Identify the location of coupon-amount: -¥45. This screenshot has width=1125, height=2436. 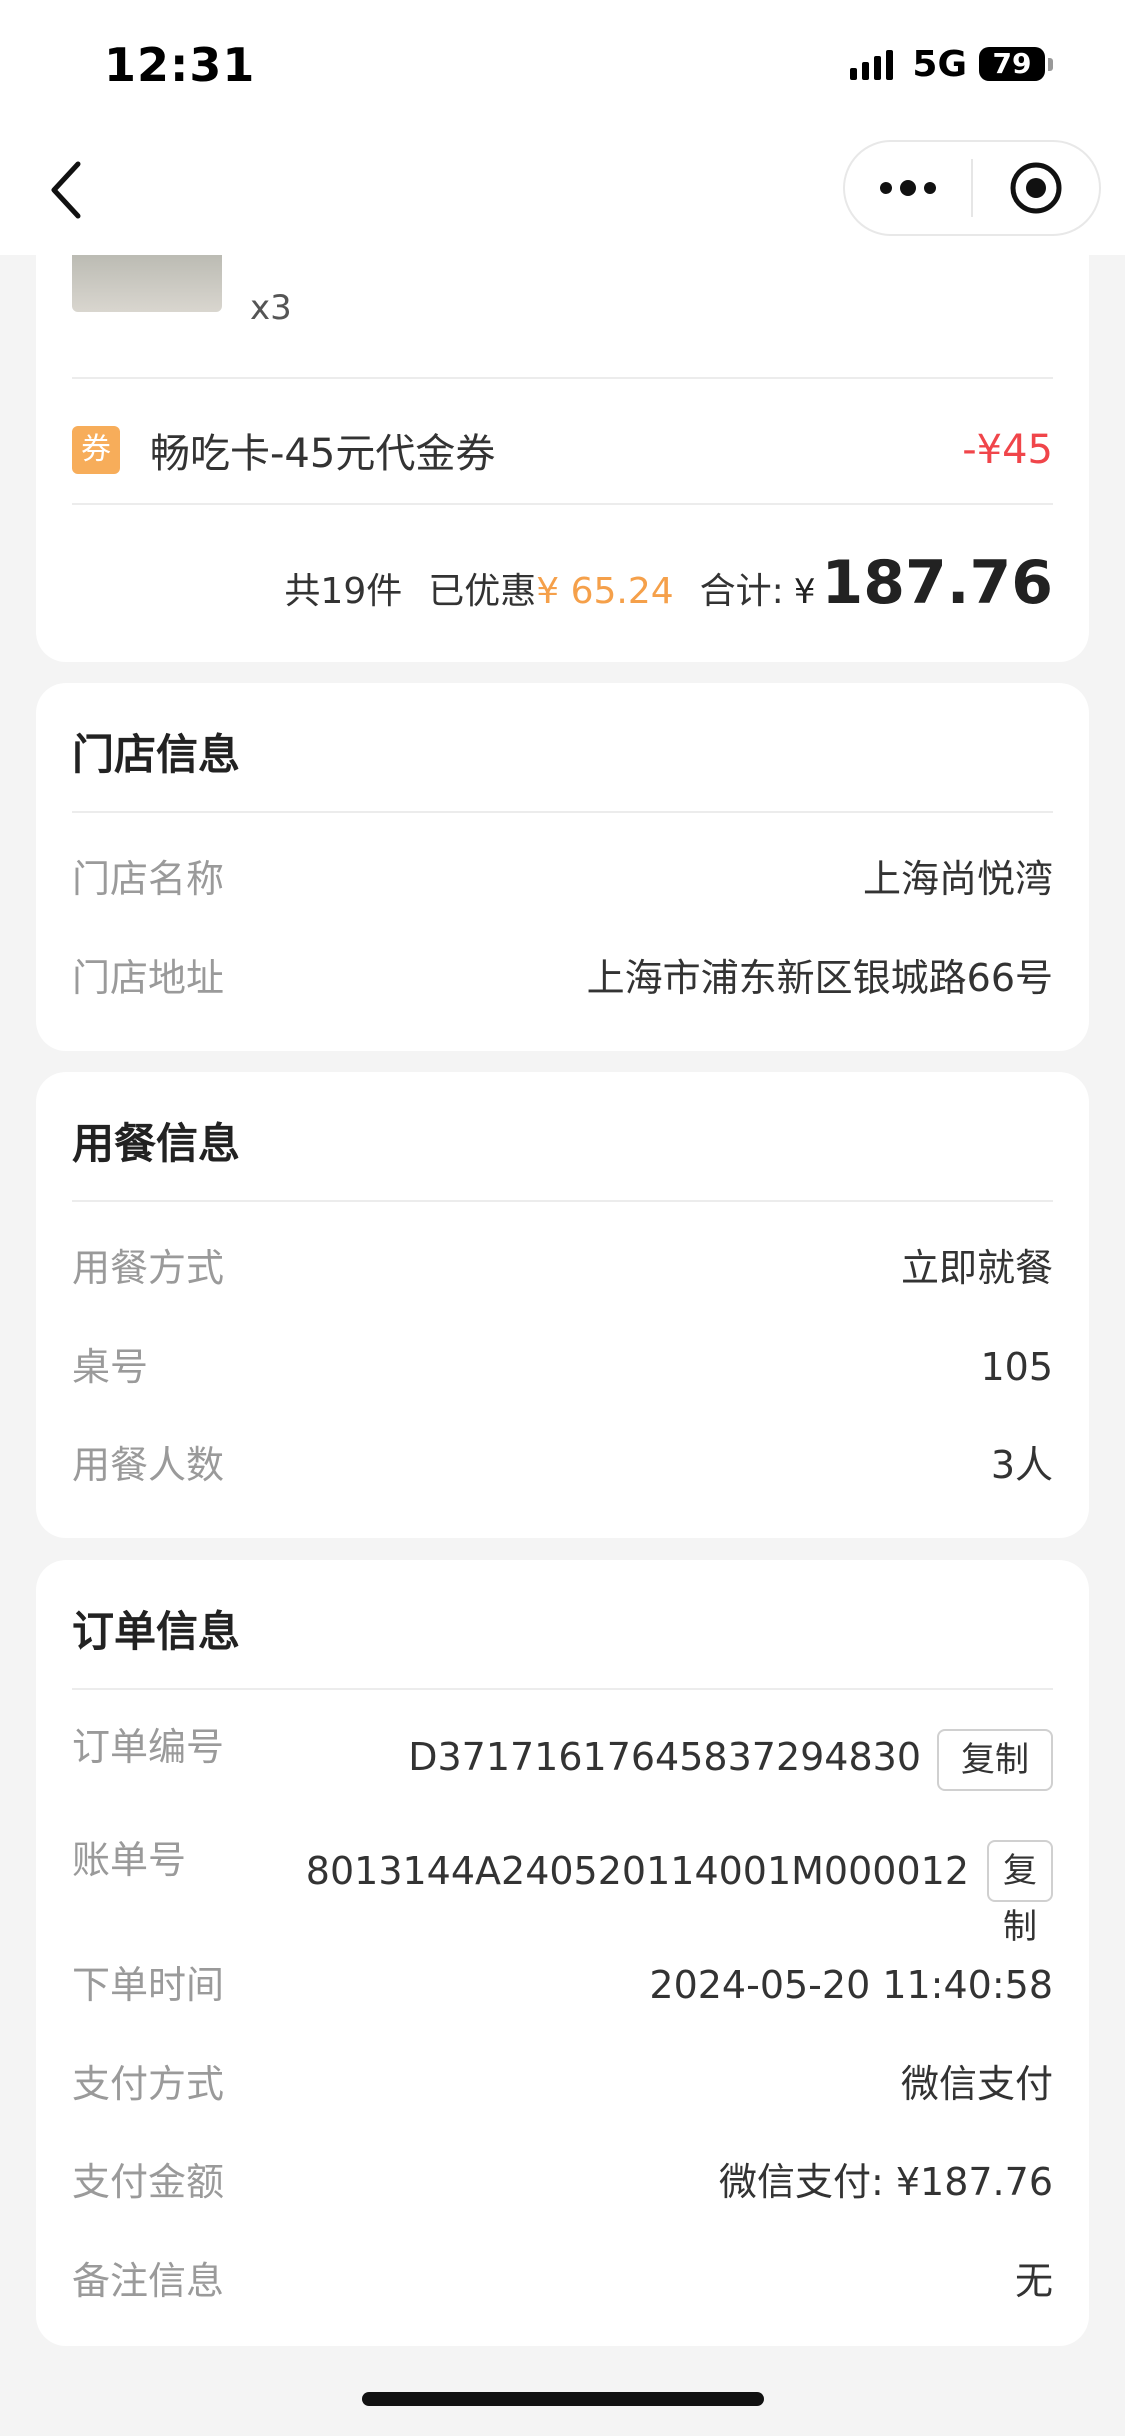
(1007, 450).